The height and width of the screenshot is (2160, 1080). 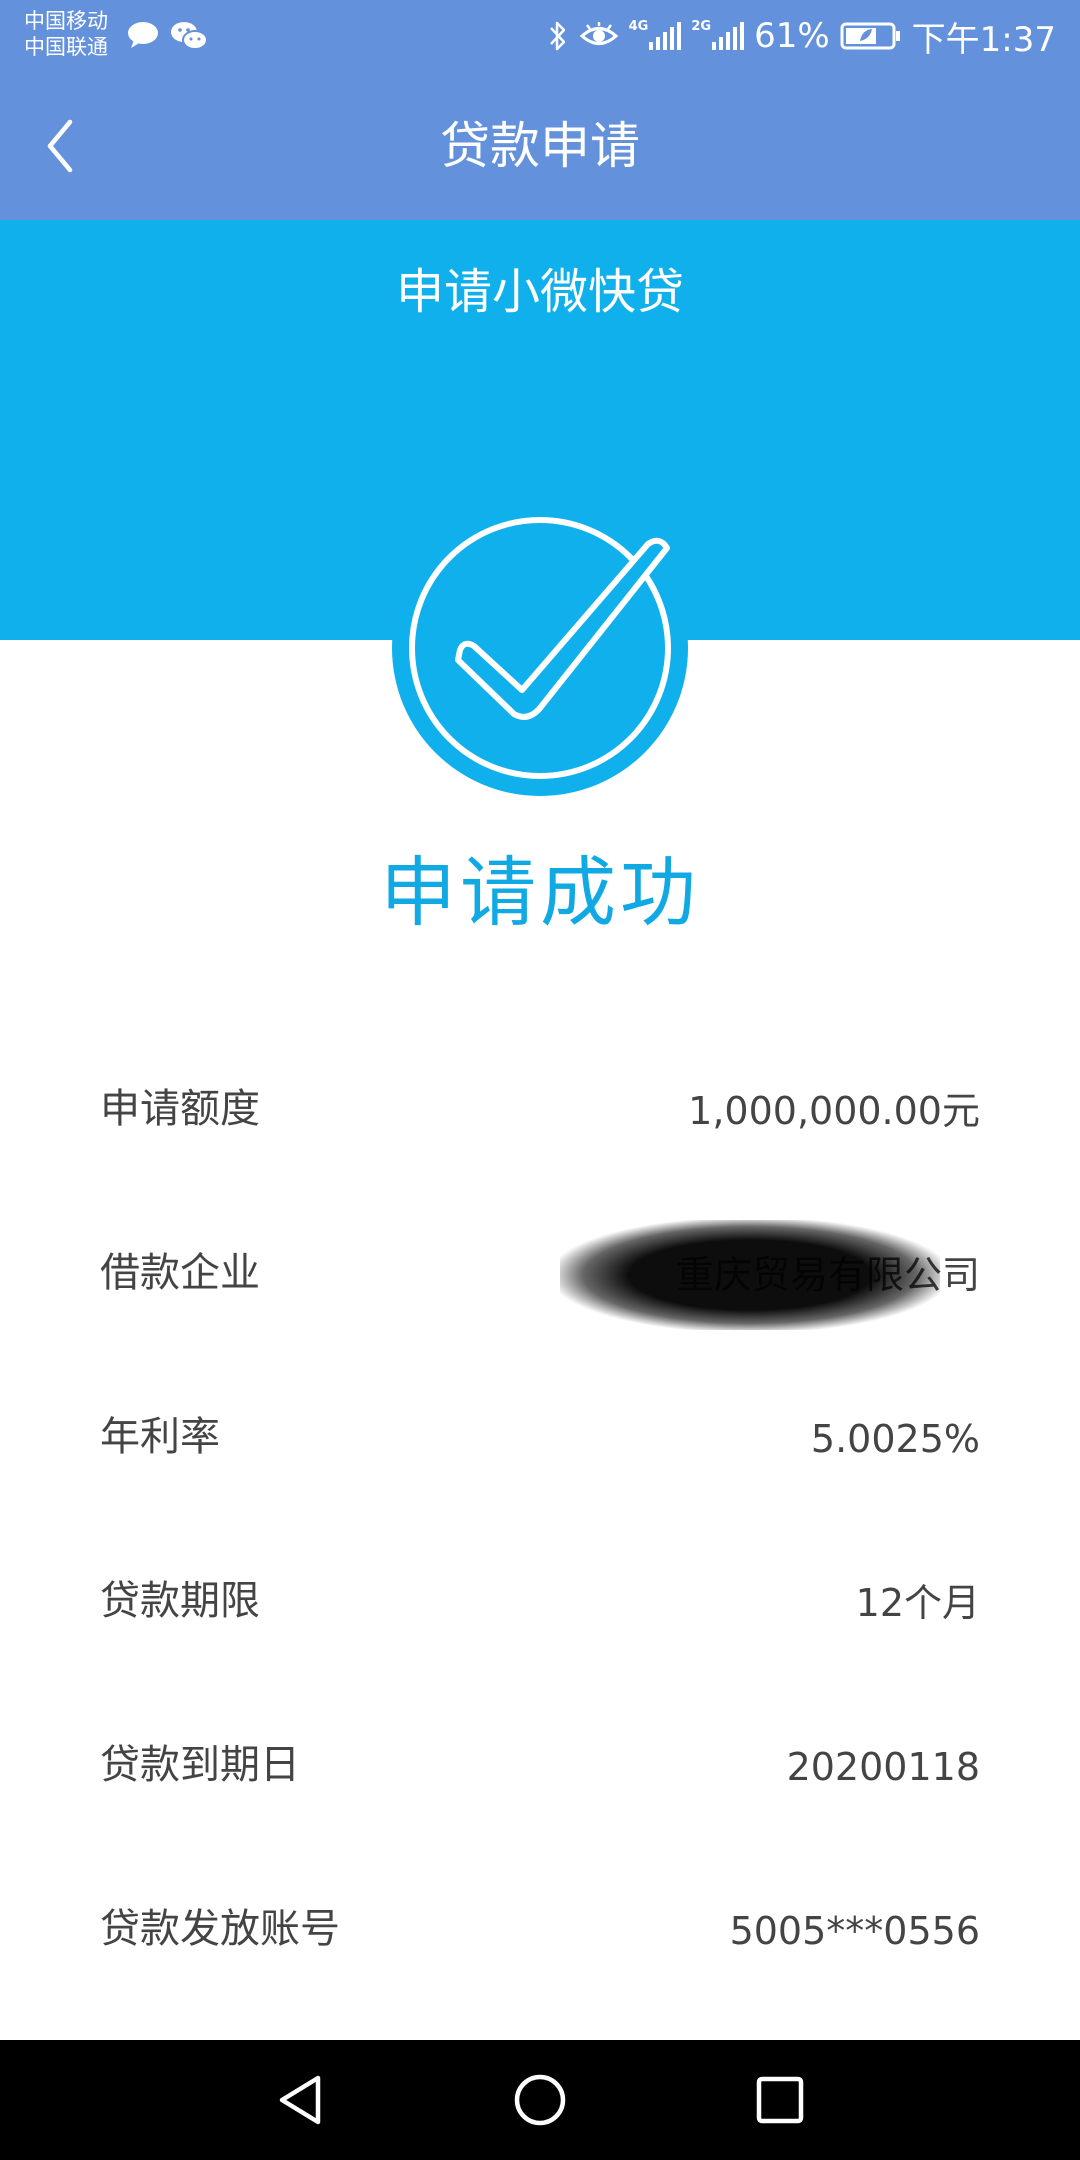 I want to click on network-type-1: 4G, so click(x=638, y=26).